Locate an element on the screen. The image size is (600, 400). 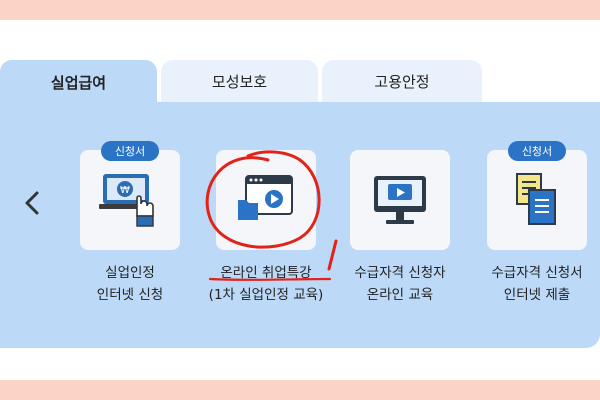
service-card-online-lecture is located at coordinates (266, 200).